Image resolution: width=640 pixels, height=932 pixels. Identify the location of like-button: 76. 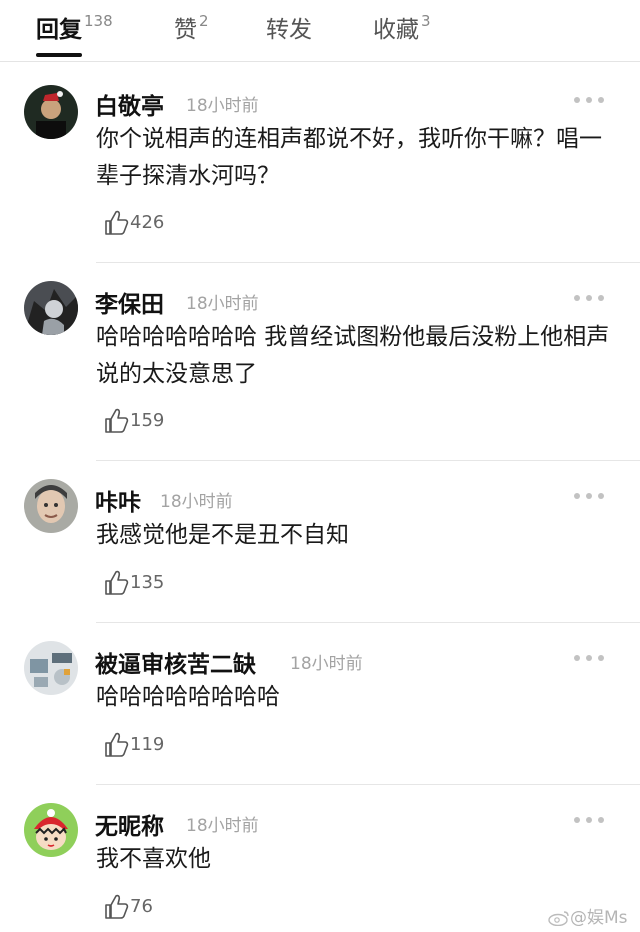
(128, 908).